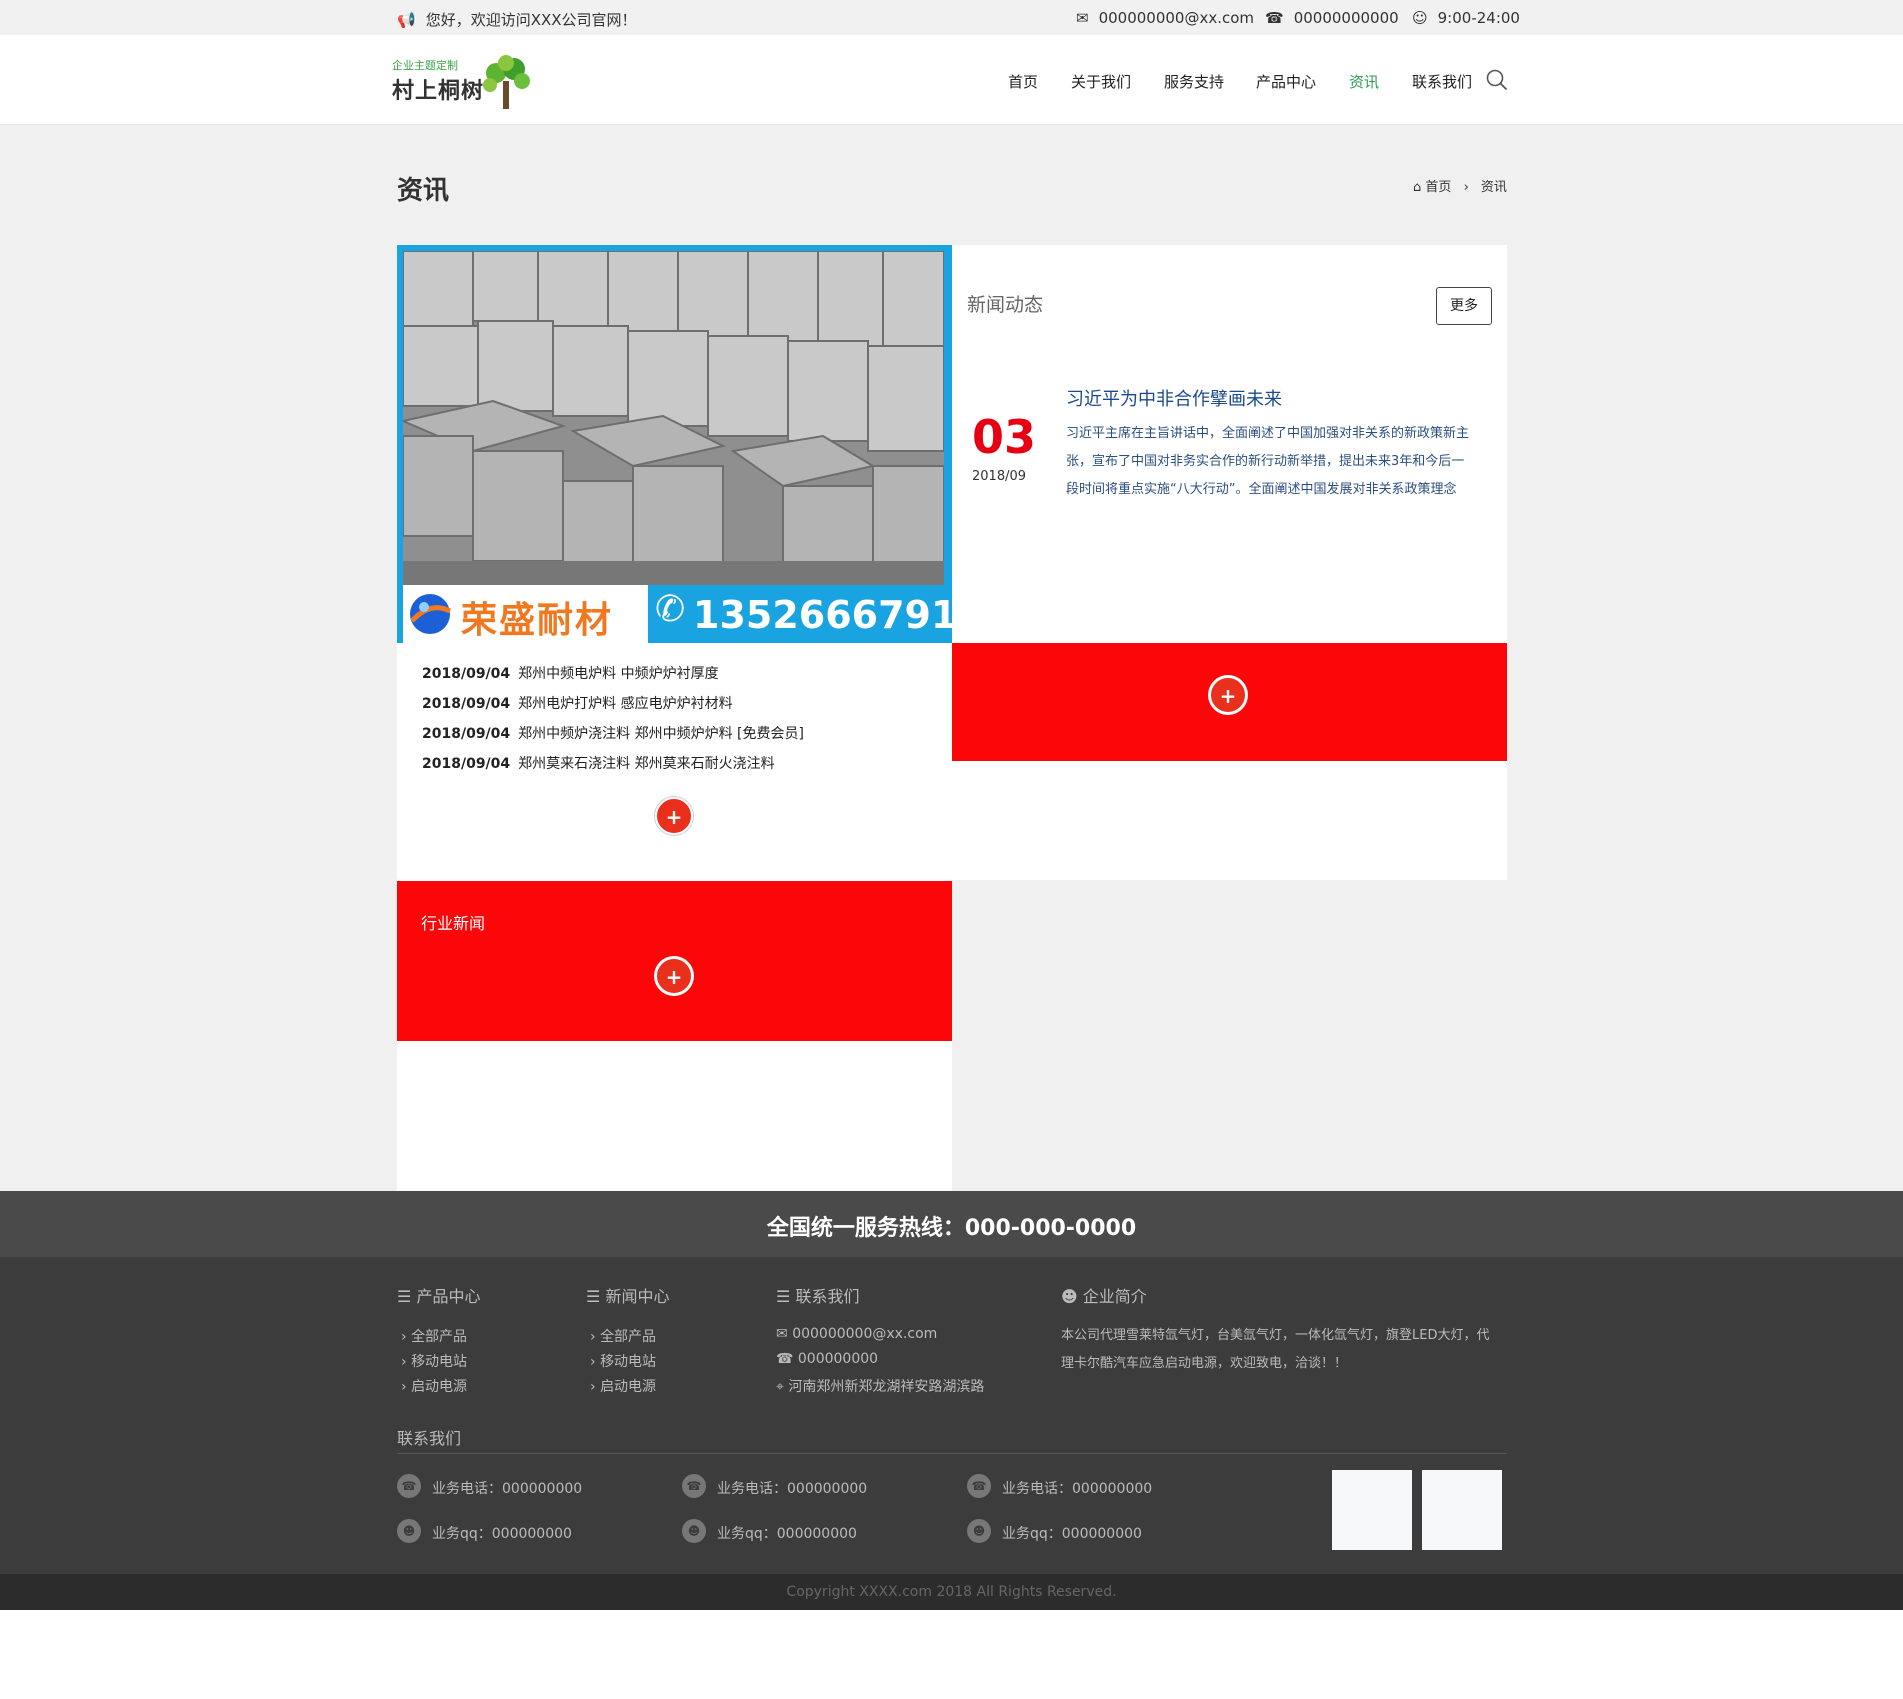 The image size is (1903, 1699). Describe the element at coordinates (1114, 1296) in the screenshot. I see `footer-about-title-text: 企业简介` at that location.